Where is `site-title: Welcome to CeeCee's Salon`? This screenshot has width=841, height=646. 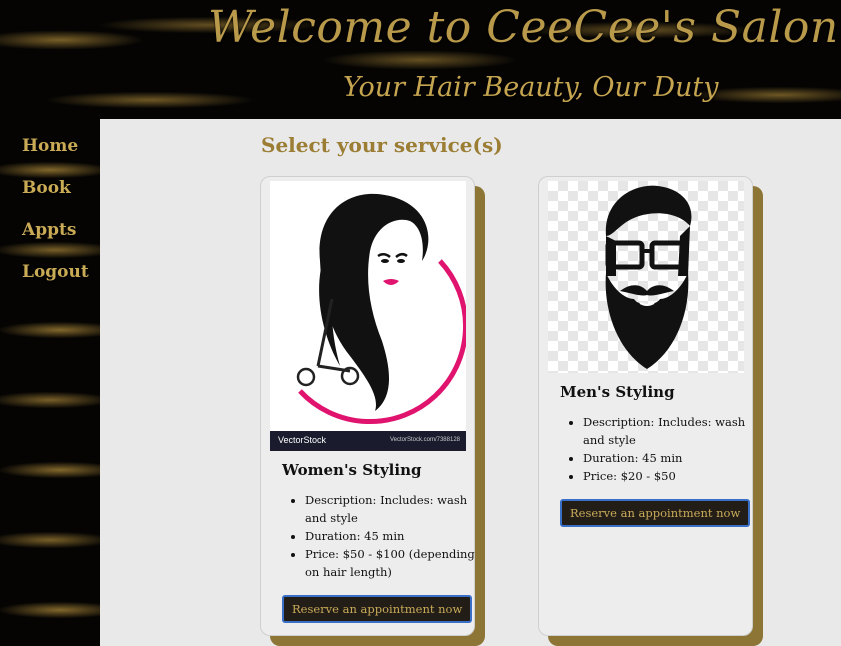 site-title: Welcome to CeeCee's Salon is located at coordinates (523, 27).